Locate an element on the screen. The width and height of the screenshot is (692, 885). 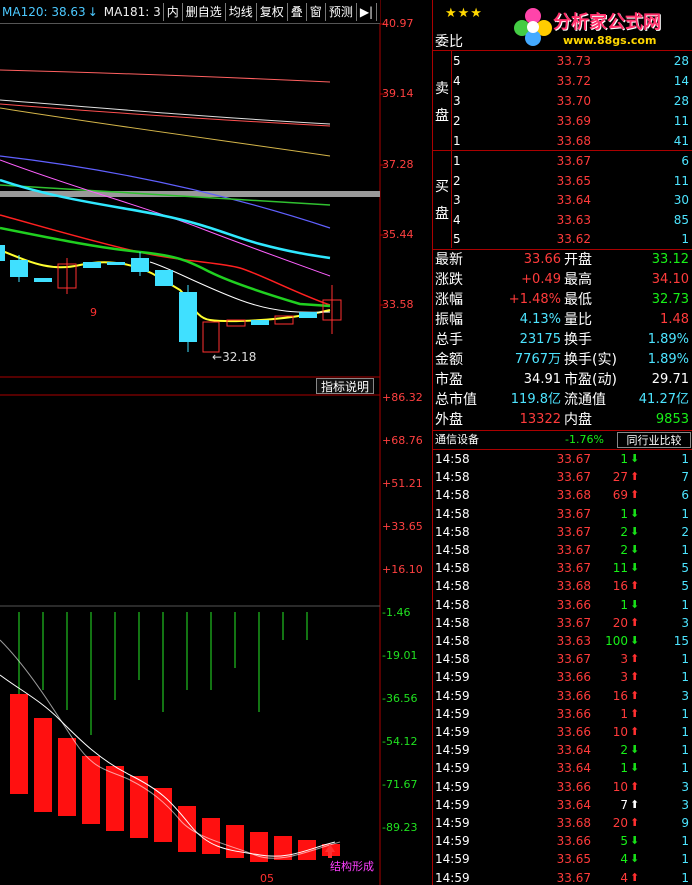
tick-row: 14:59 33.66 1 ⬆ 1 is located at coordinates (562, 714).